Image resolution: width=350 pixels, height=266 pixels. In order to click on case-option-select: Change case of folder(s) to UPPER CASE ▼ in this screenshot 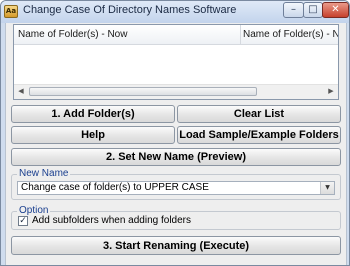, I will do `click(176, 188)`.